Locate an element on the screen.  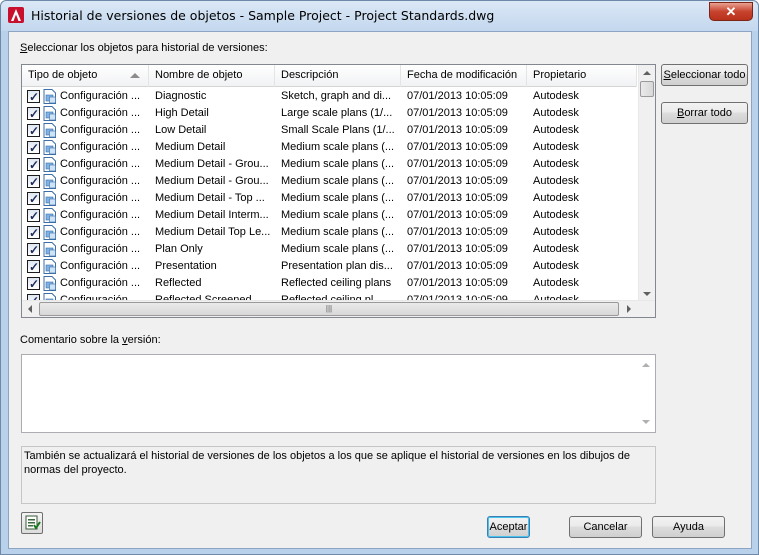
cell-text: Reflected ceiling plans is located at coordinates (336, 283).